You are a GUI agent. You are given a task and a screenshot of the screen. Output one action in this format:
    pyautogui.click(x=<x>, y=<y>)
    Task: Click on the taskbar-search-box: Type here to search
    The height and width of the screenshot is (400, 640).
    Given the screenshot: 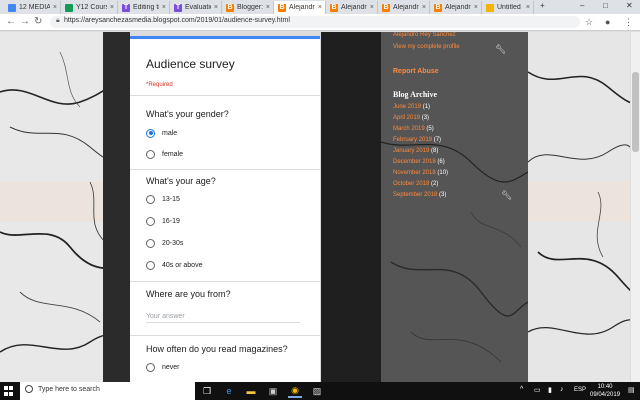 What is the action you would take?
    pyautogui.click(x=107, y=391)
    